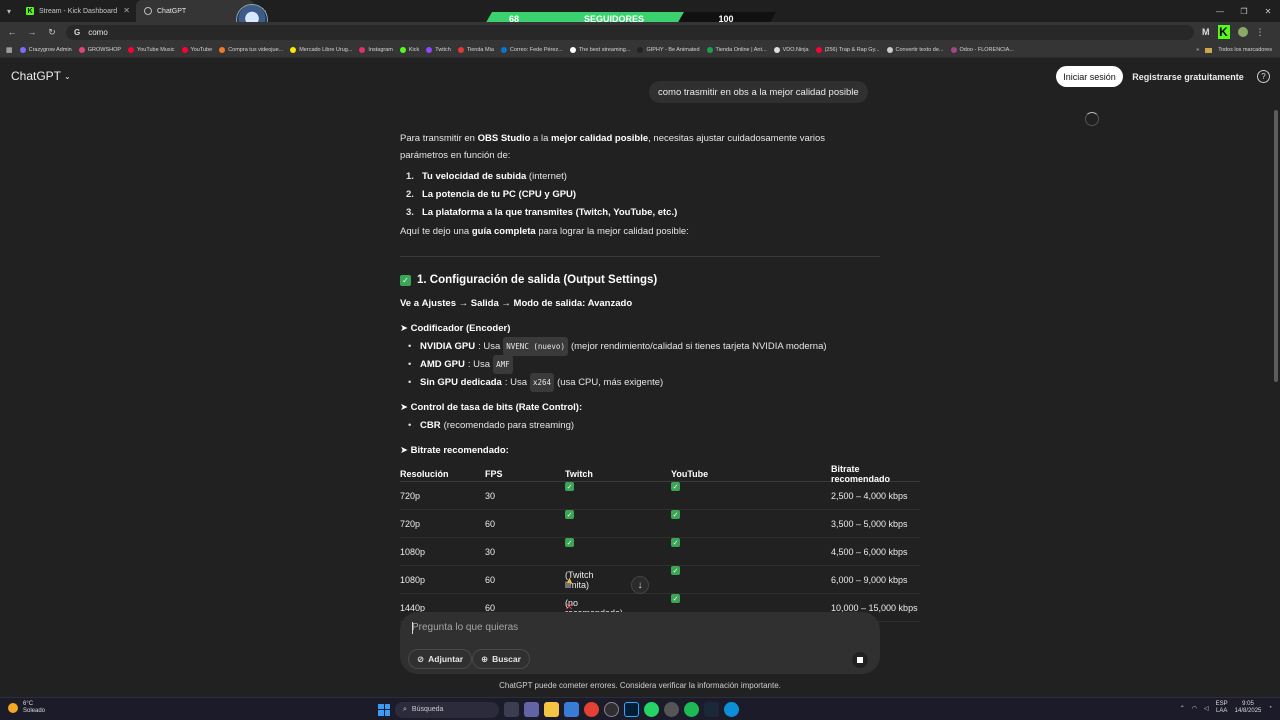 The image size is (1280, 720). What do you see at coordinates (869, 551) in the screenshot?
I see `cell-bitrate: 4,500 – 6,000 kbps` at bounding box center [869, 551].